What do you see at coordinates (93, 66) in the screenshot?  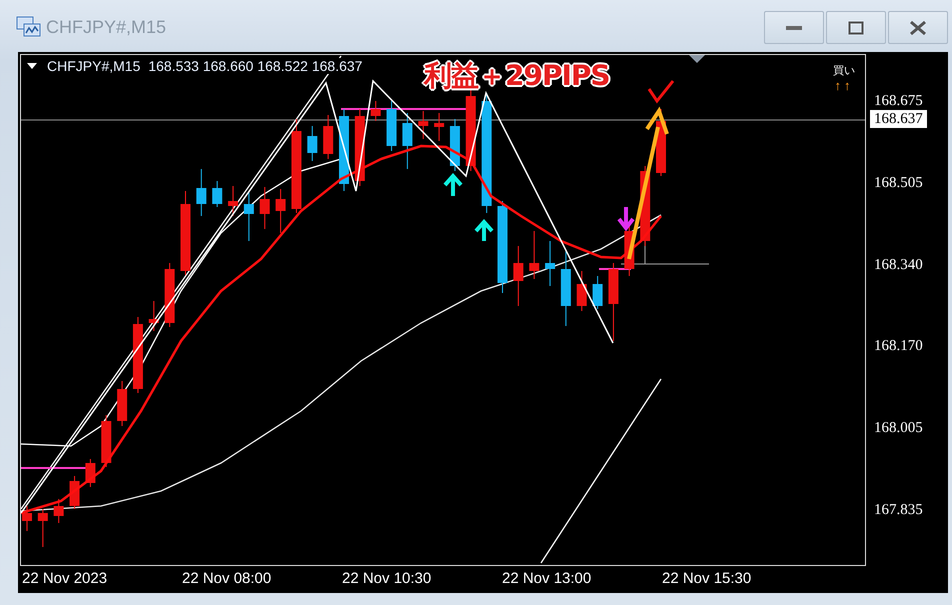 I see `chart-symbol-label: CHFJPY#,M15` at bounding box center [93, 66].